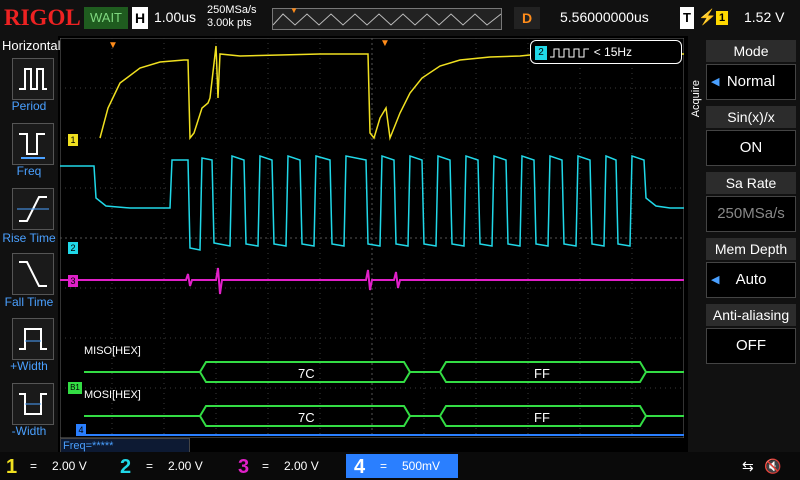 Image resolution: width=800 pixels, height=480 pixels. Describe the element at coordinates (751, 202) in the screenshot. I see `sa-rate-menu: Sa Rate 250MSa/s` at that location.